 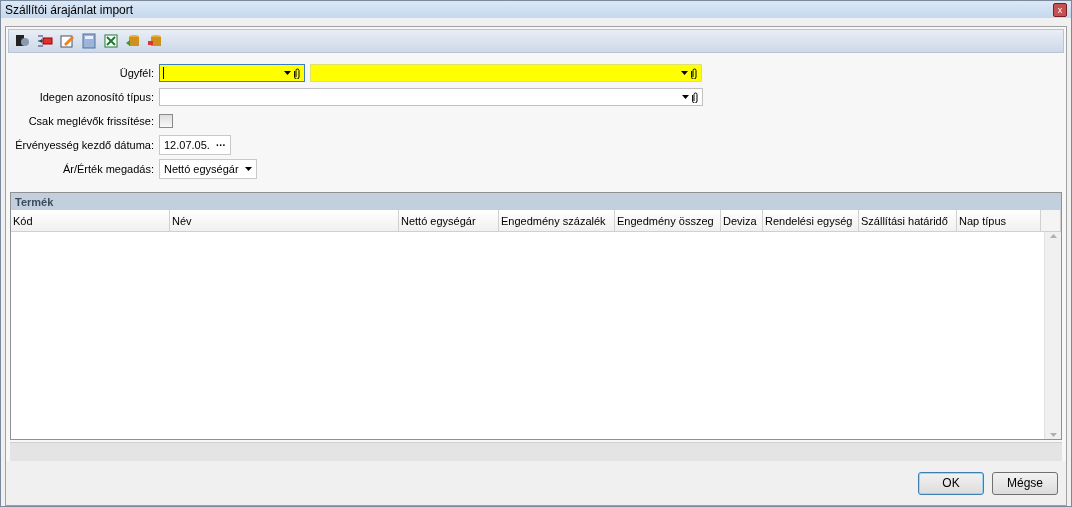 What do you see at coordinates (89, 41) in the screenshot?
I see `calculator-icon` at bounding box center [89, 41].